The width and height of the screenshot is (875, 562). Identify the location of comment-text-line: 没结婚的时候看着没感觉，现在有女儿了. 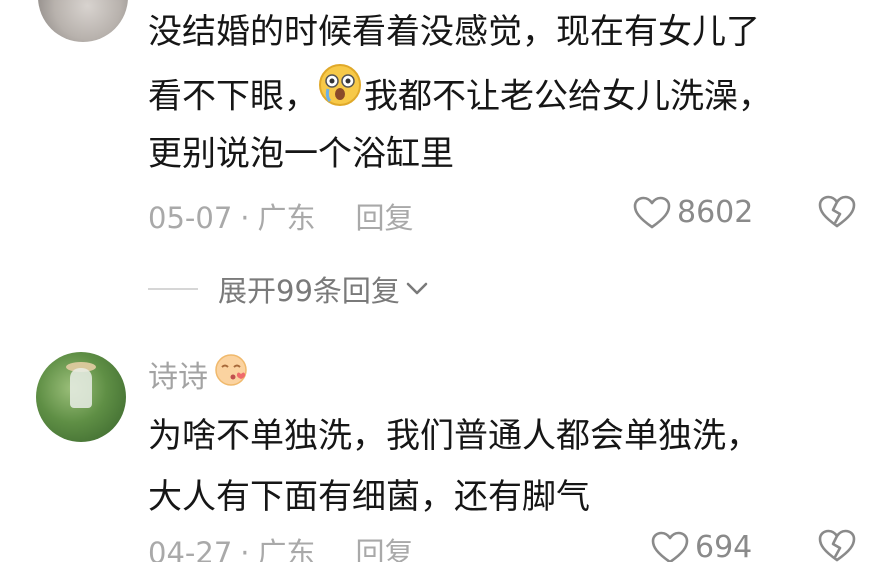
(454, 32).